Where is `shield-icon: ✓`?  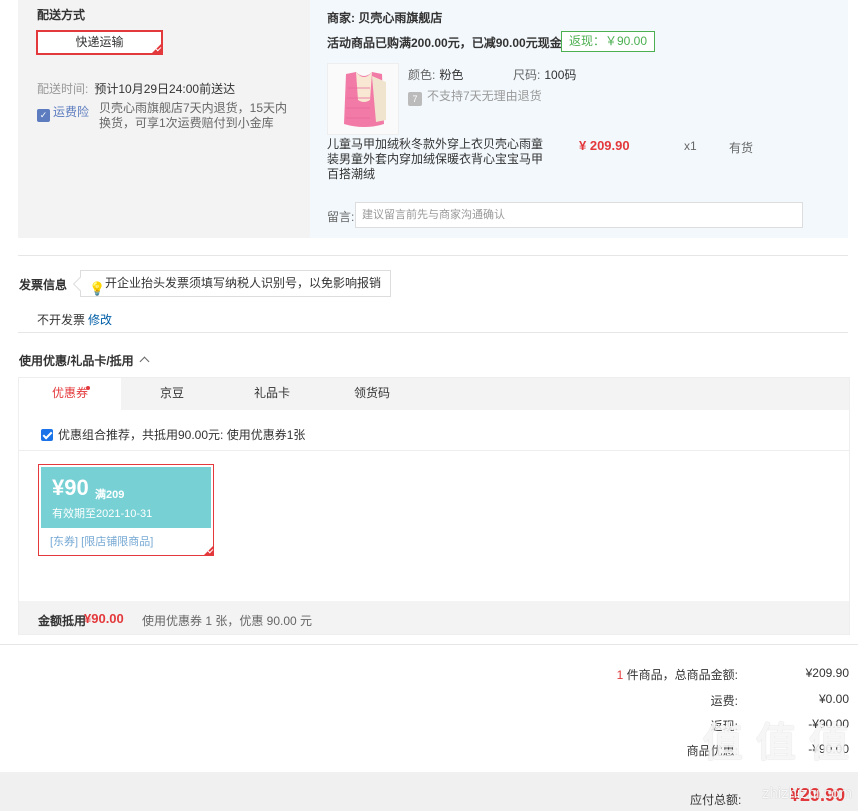 shield-icon: ✓ is located at coordinates (43, 115).